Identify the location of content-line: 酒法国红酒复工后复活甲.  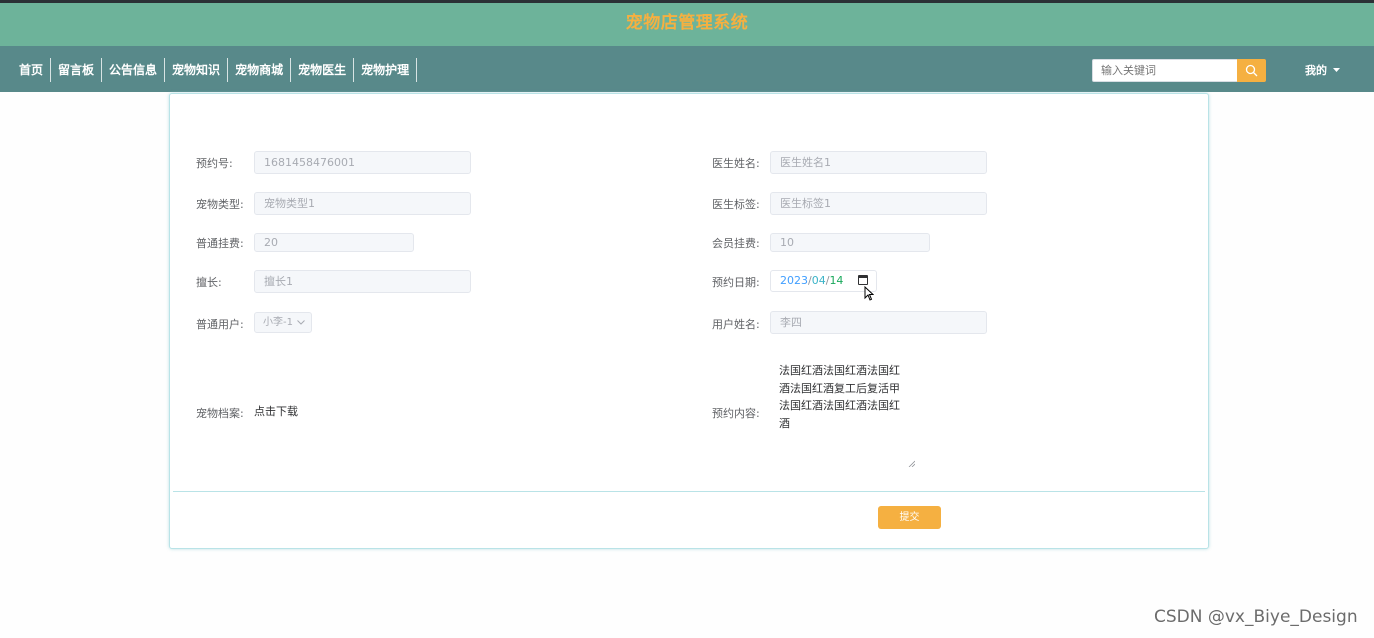
(839, 388).